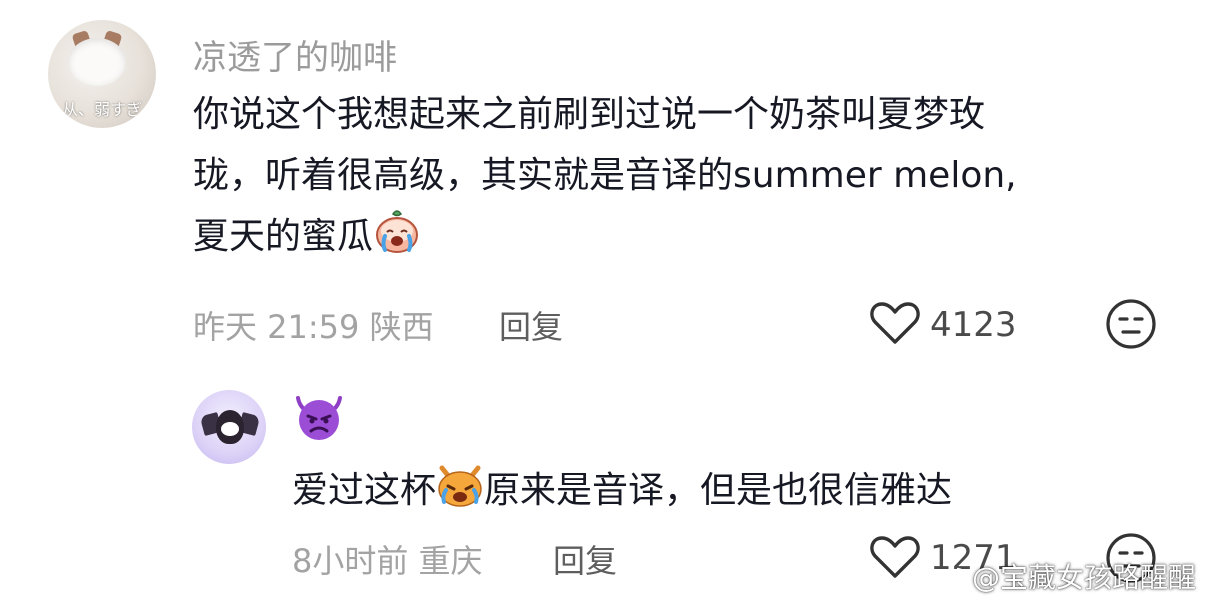 This screenshot has height=604, width=1206. I want to click on comment-line-2: 珑，听着很高级，其实就是音译的summer melon,, so click(605, 175).